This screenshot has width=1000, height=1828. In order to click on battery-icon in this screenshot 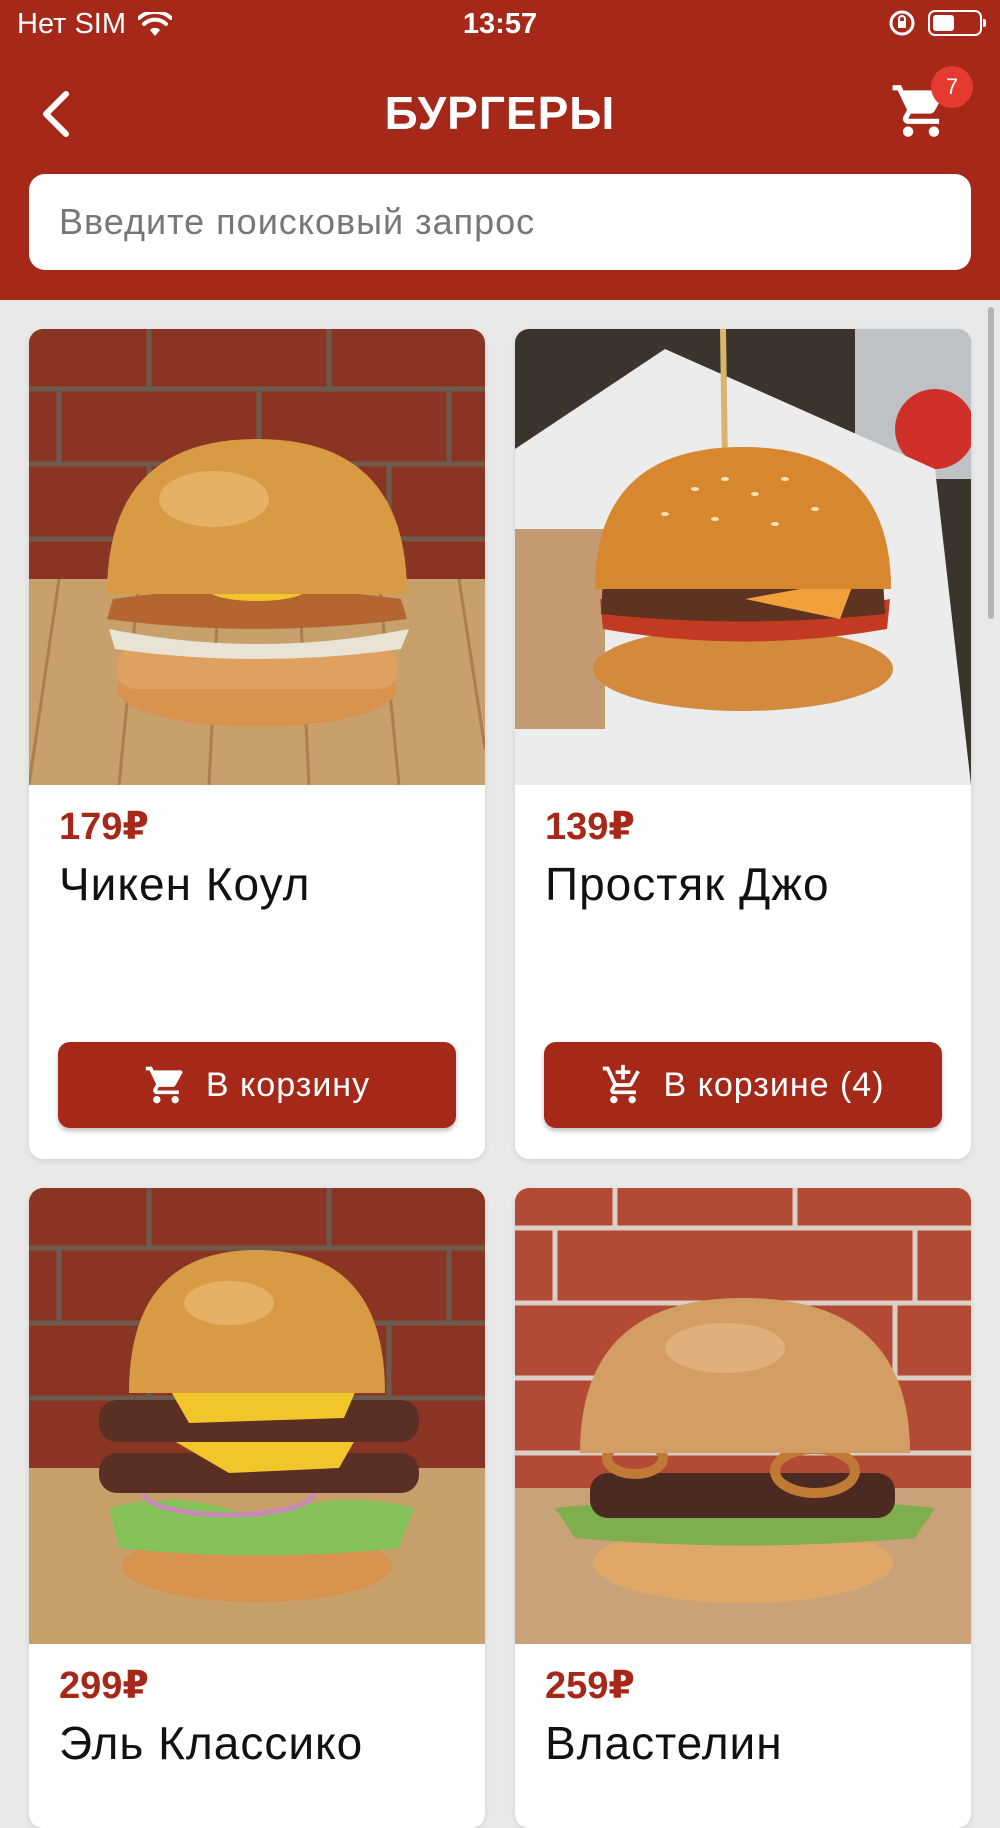, I will do `click(957, 23)`.